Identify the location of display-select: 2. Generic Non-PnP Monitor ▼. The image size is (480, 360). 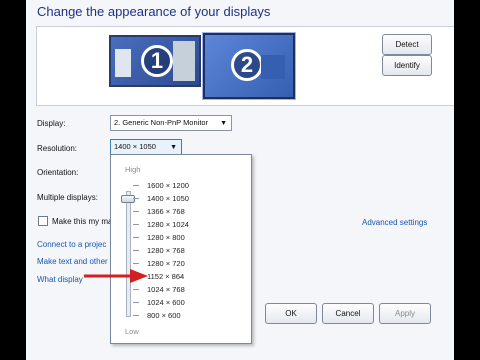
(171, 123).